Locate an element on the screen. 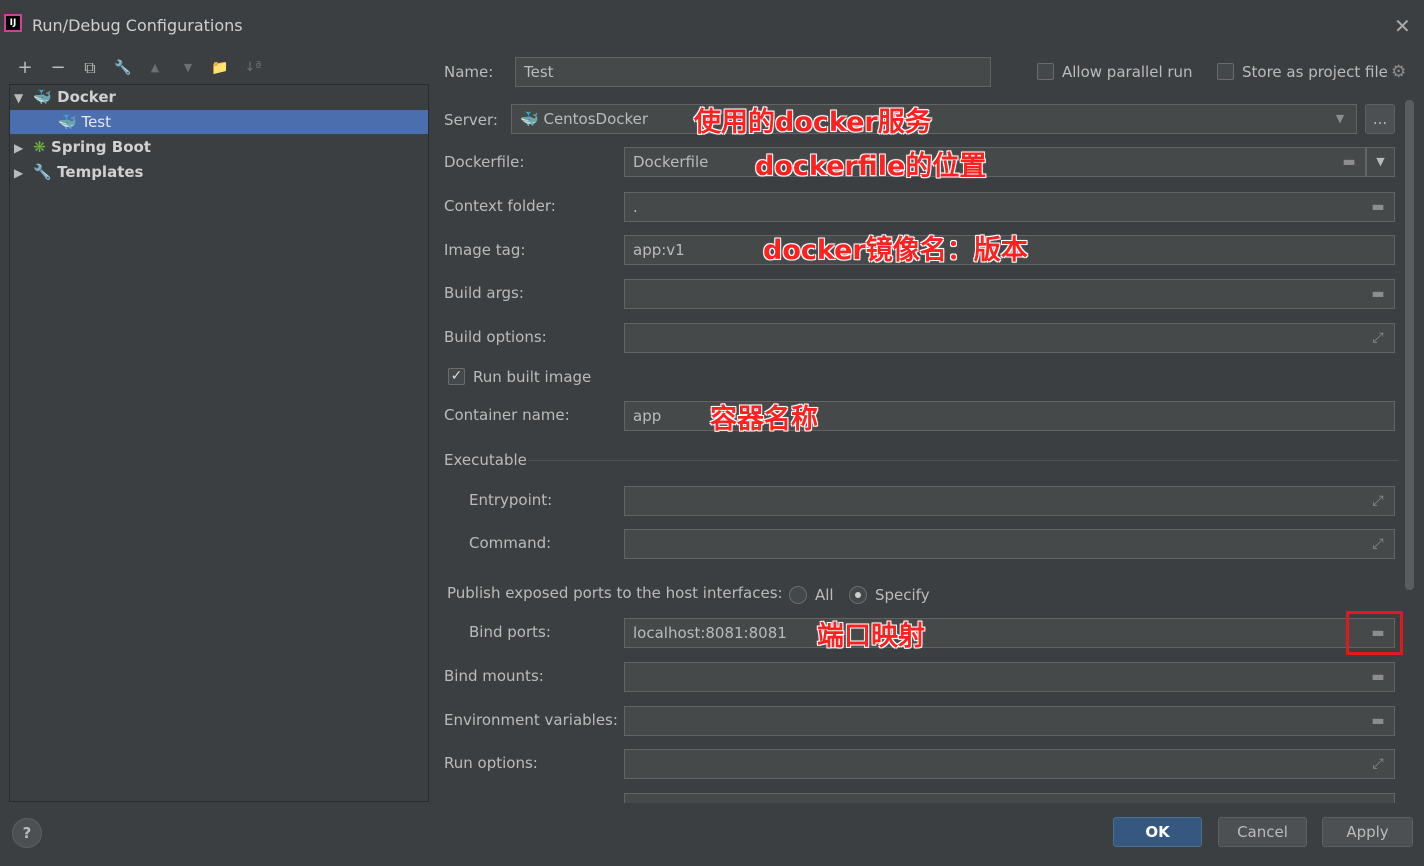 This screenshot has width=1424, height=866. radio-selected-dot is located at coordinates (858, 595).